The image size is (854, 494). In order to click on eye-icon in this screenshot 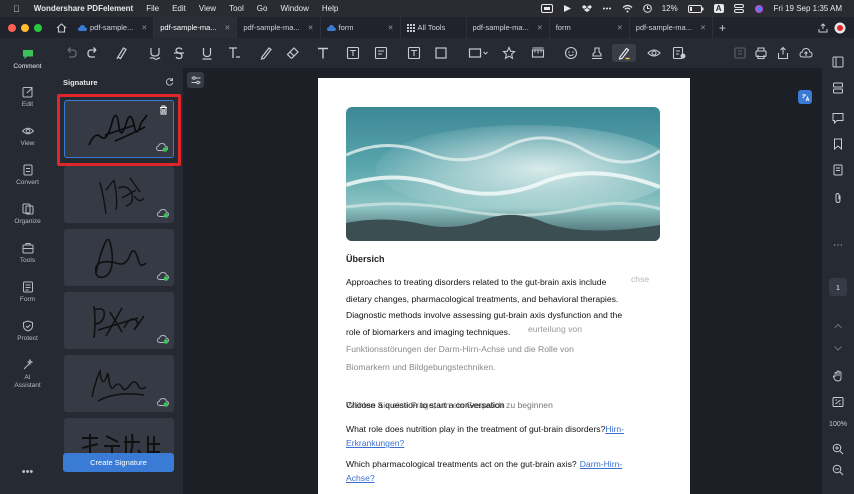, I will do `click(654, 53)`.